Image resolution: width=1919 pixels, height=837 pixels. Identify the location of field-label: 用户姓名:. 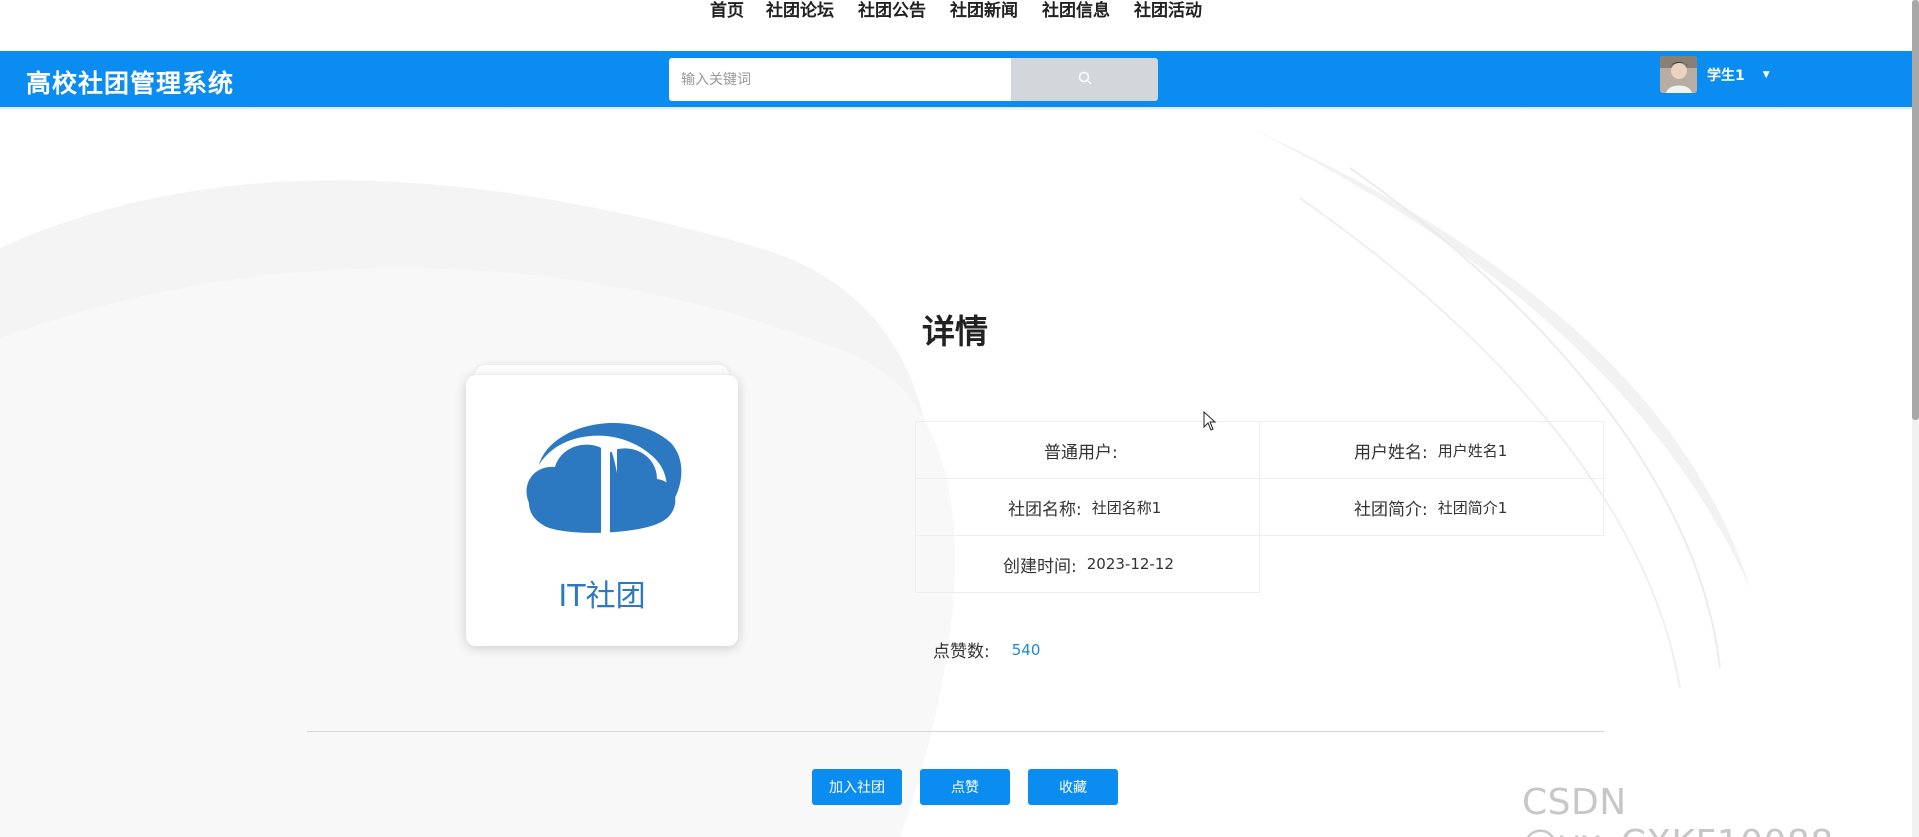
(1391, 452).